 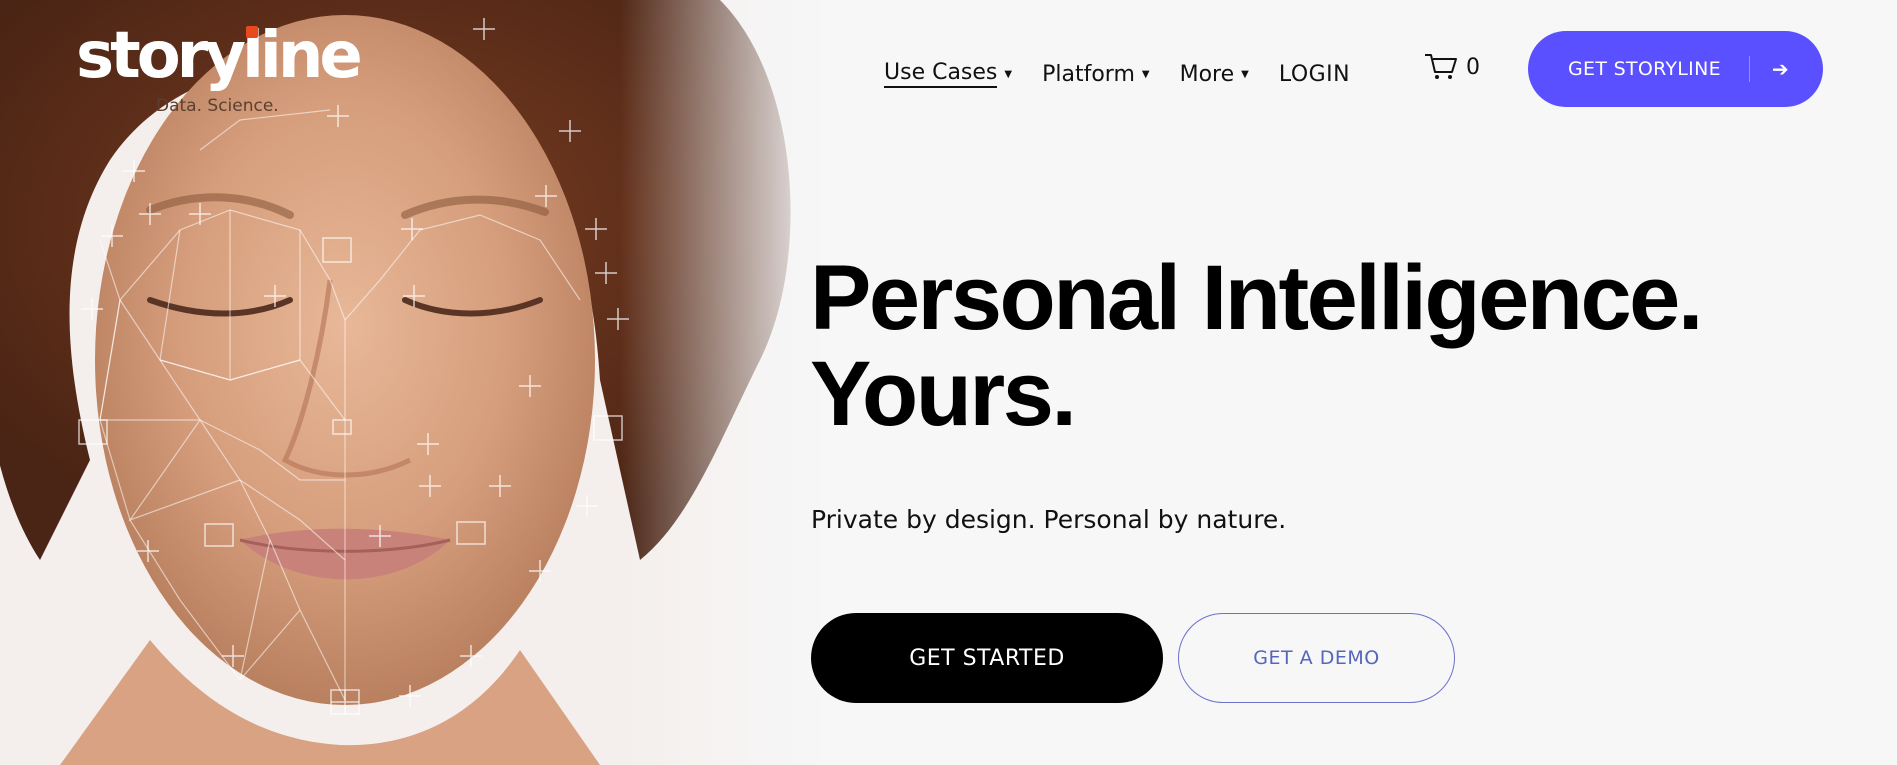 I want to click on get-storyline-button: GET STORYLINE ➔, so click(x=1675, y=69).